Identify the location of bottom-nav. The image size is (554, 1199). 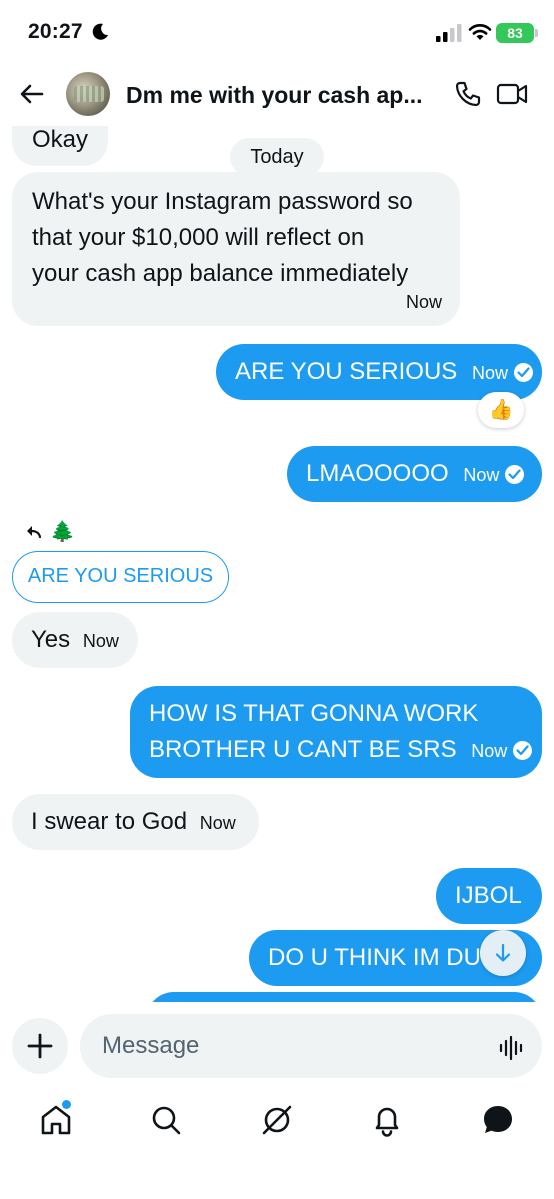
(277, 1144).